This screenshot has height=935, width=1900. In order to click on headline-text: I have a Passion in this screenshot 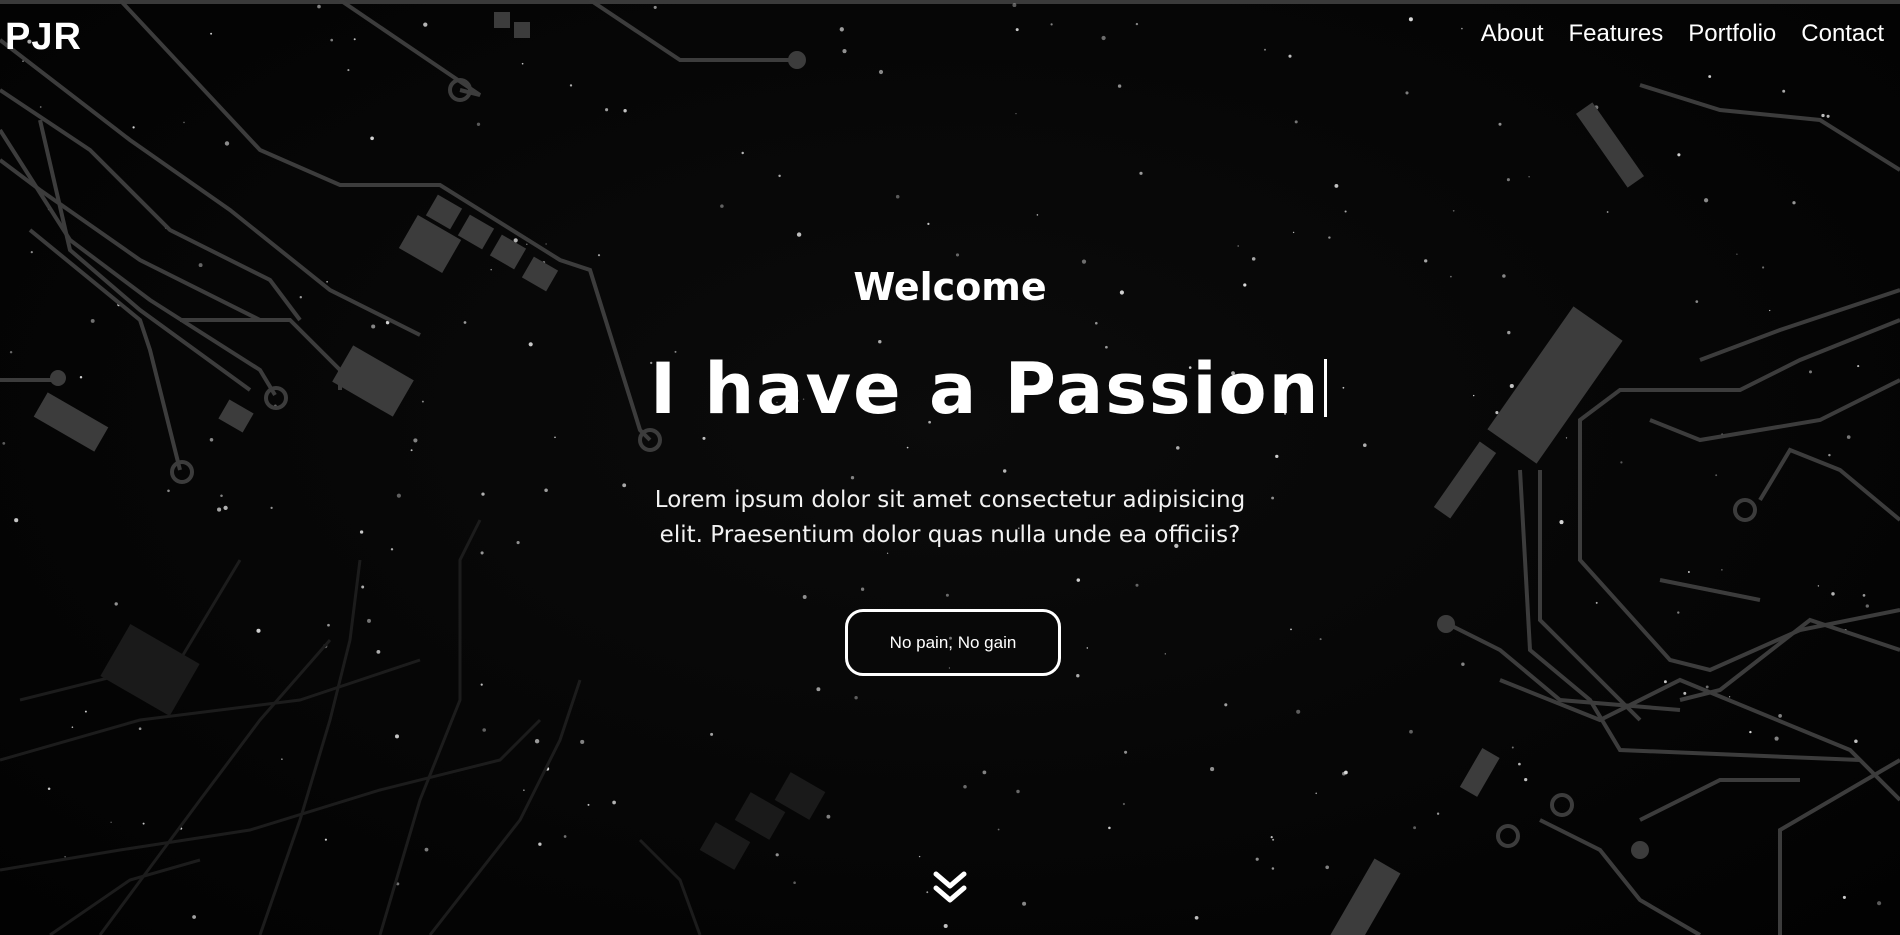, I will do `click(985, 389)`.